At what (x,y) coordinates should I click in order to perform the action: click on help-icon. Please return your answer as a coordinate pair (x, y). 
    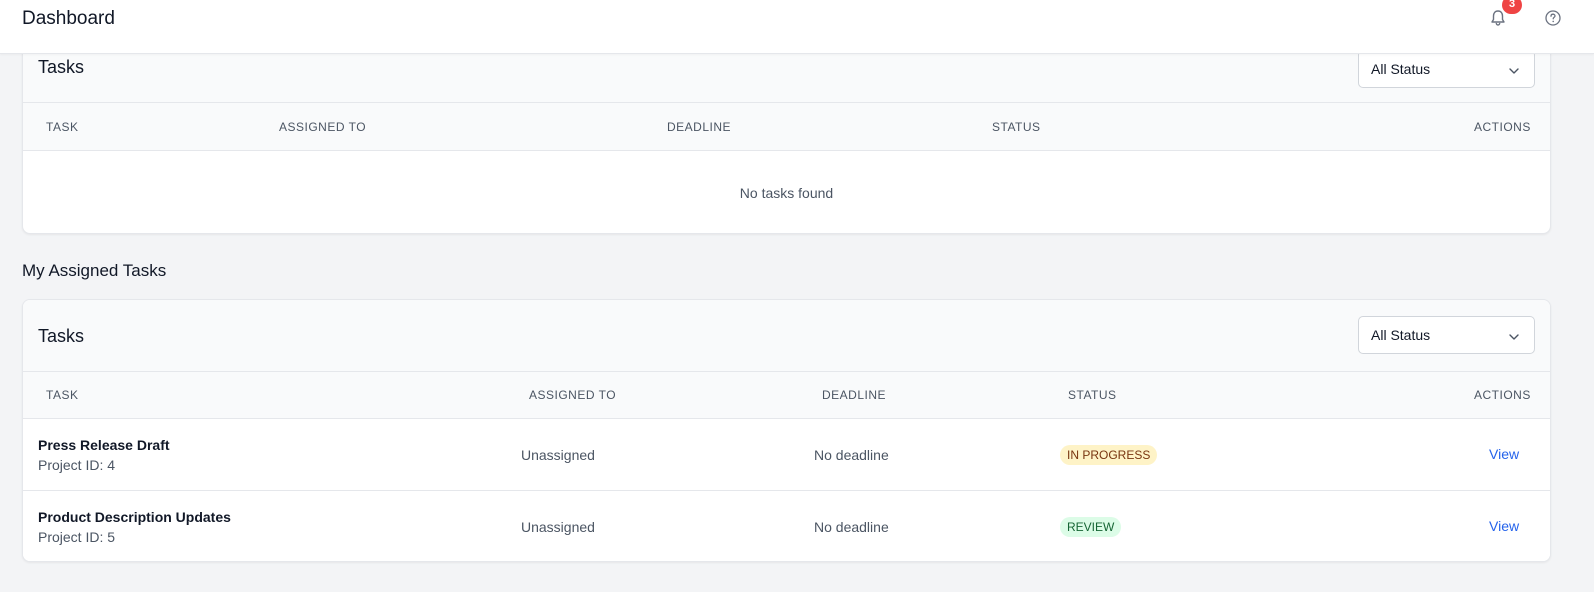
    Looking at the image, I should click on (1553, 18).